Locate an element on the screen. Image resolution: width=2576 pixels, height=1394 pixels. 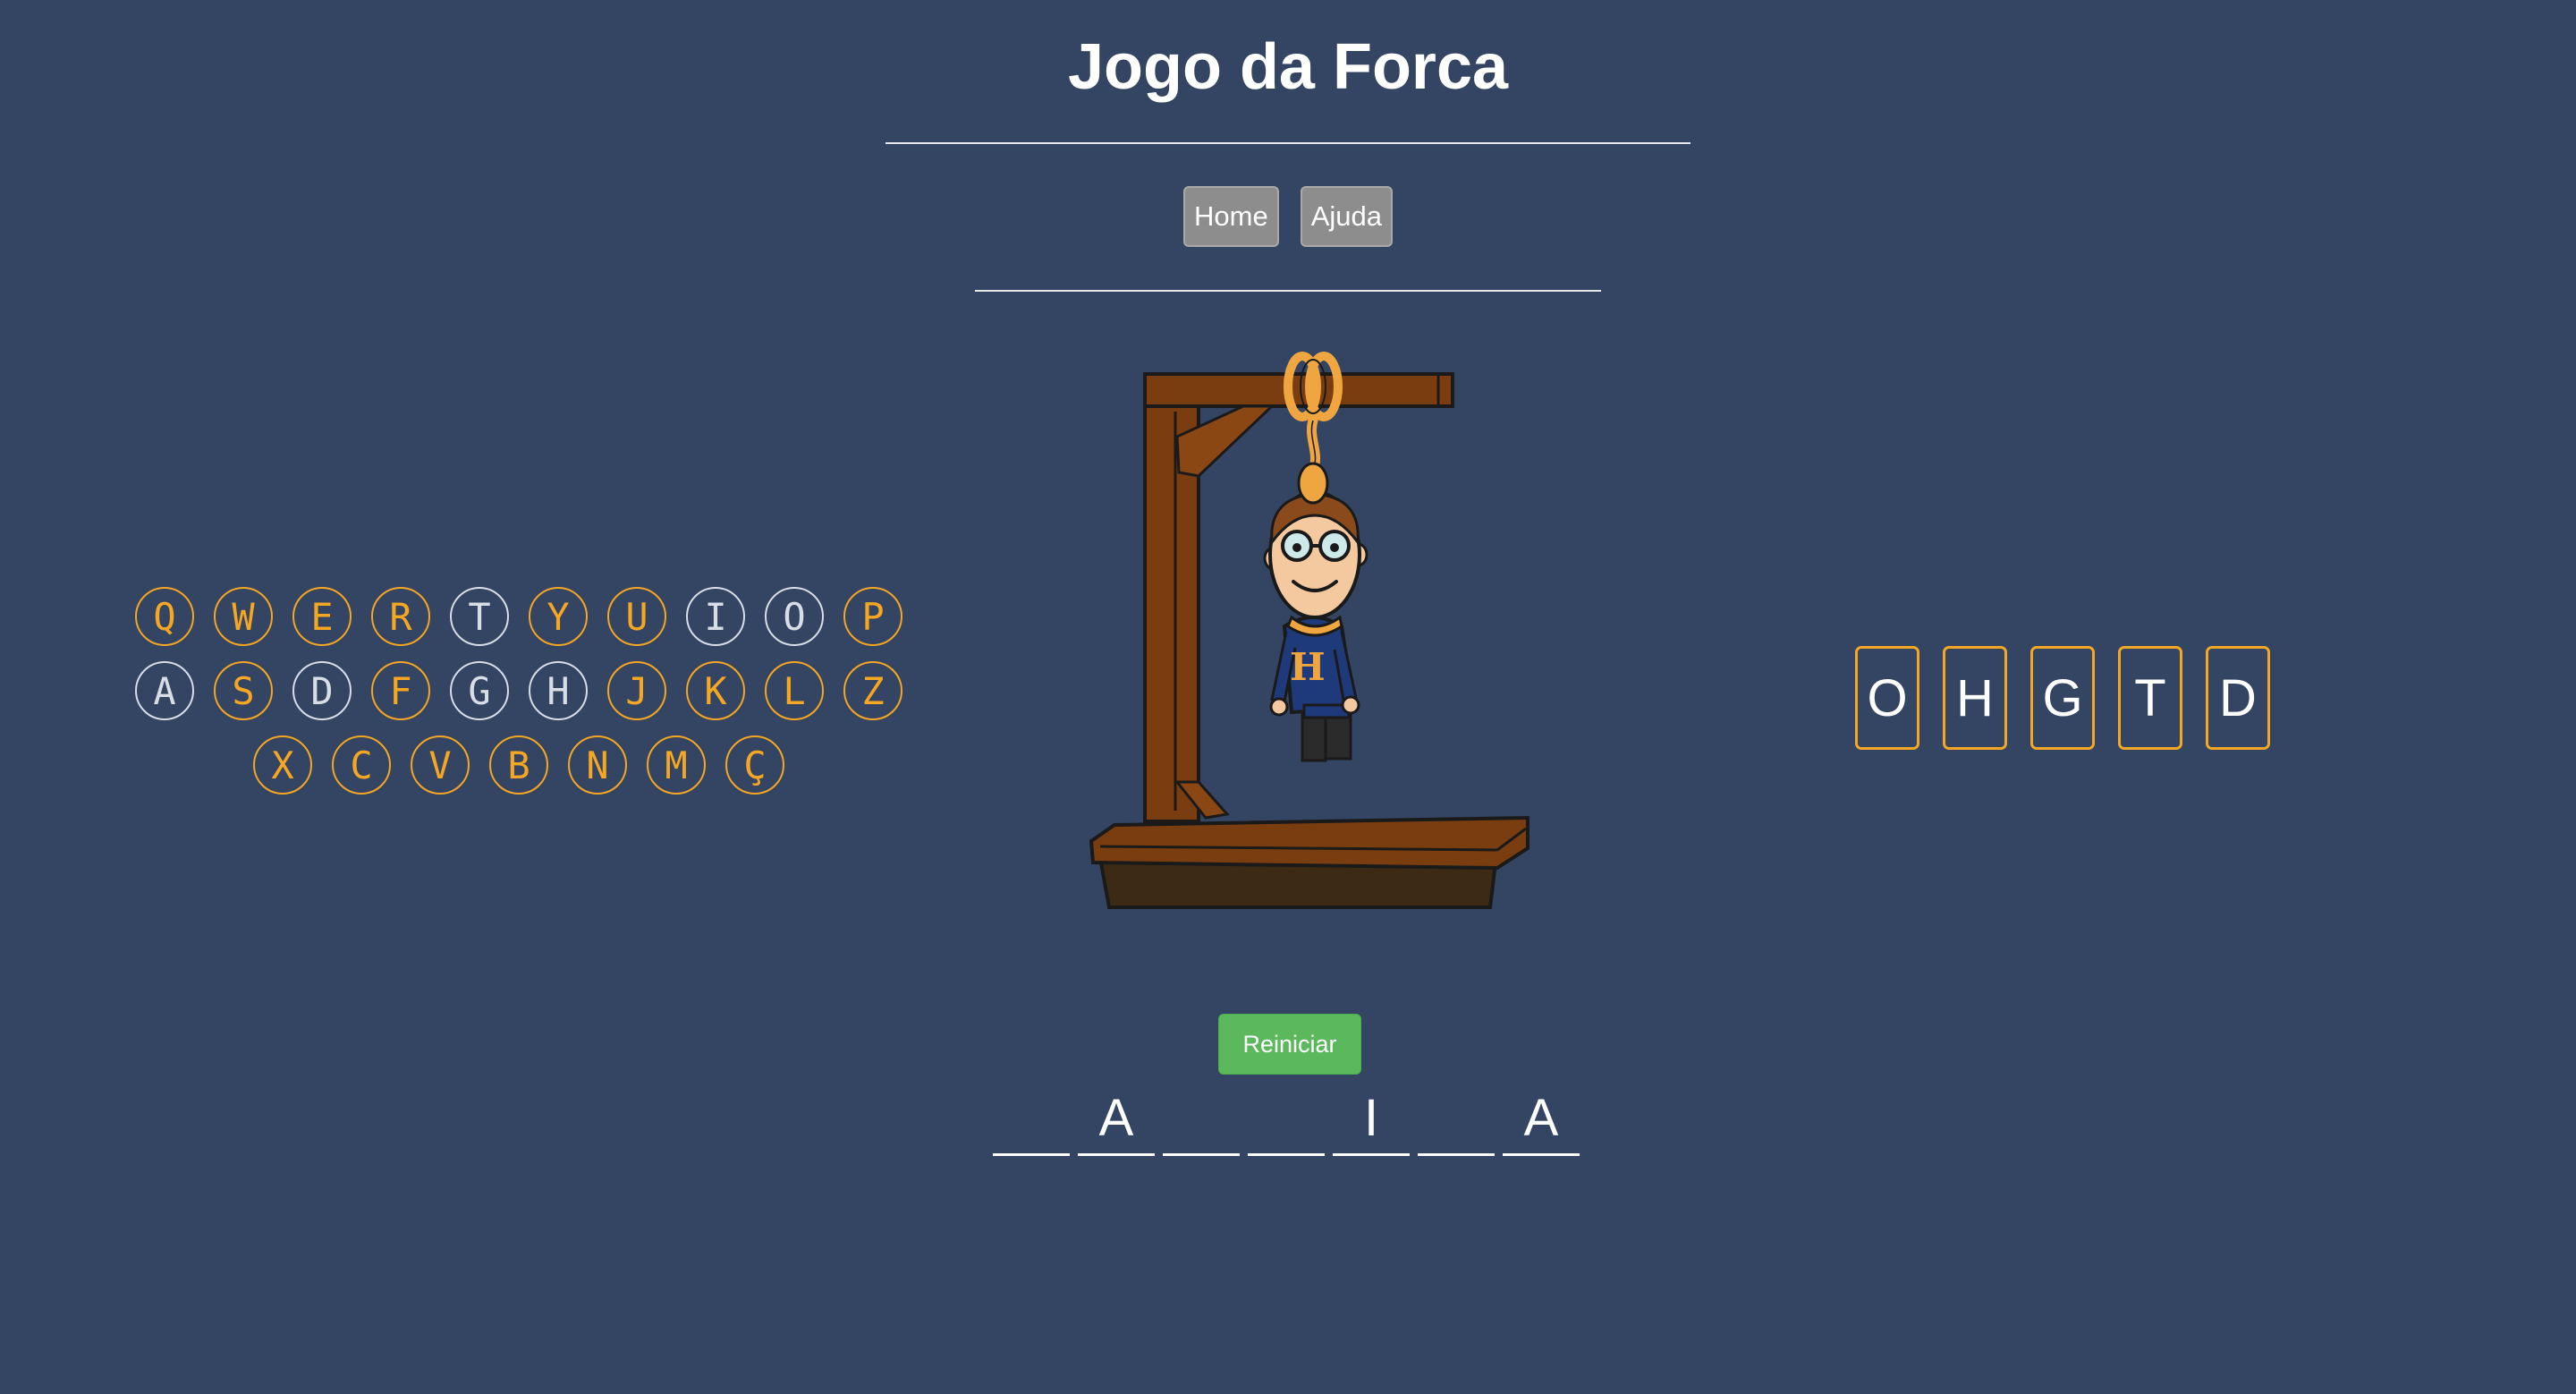
letter-keyboard: QWERTYUIOP ASDFGHJKLZ XCVBNMÇ is located at coordinates (518, 699).